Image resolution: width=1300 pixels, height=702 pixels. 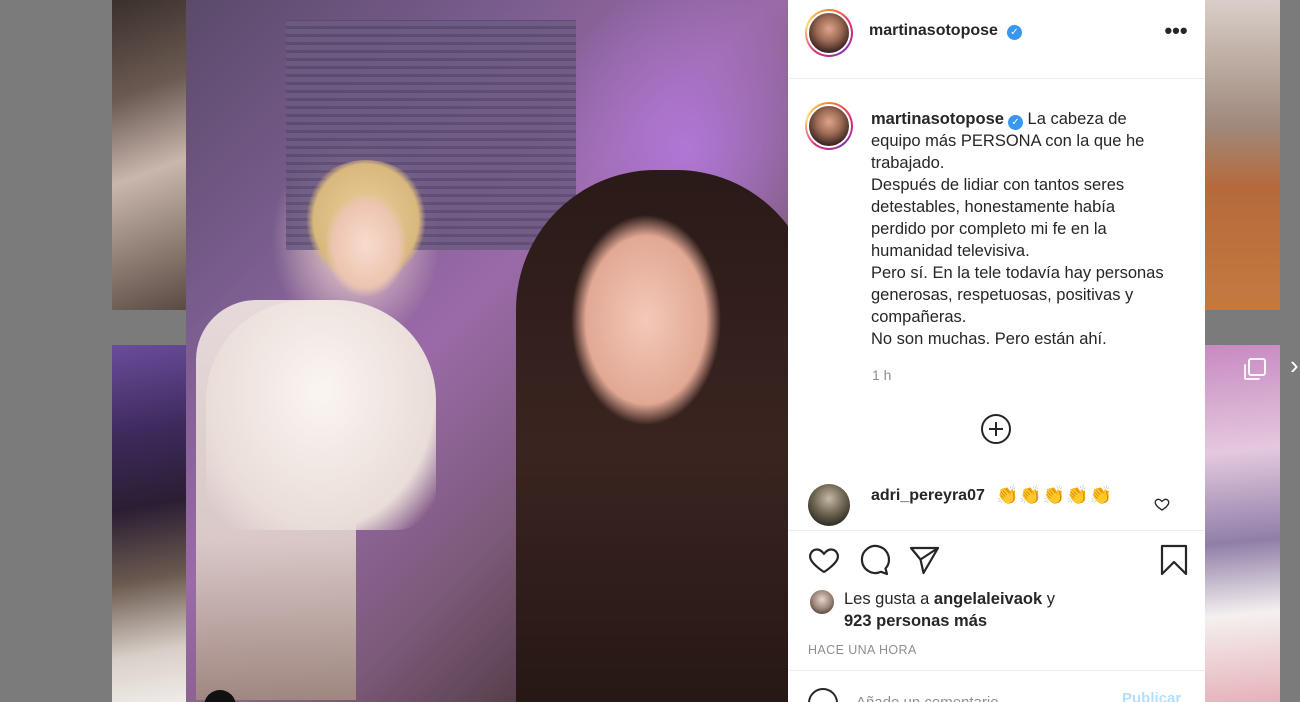 I want to click on author-username: martinasotopose, so click(x=933, y=31).